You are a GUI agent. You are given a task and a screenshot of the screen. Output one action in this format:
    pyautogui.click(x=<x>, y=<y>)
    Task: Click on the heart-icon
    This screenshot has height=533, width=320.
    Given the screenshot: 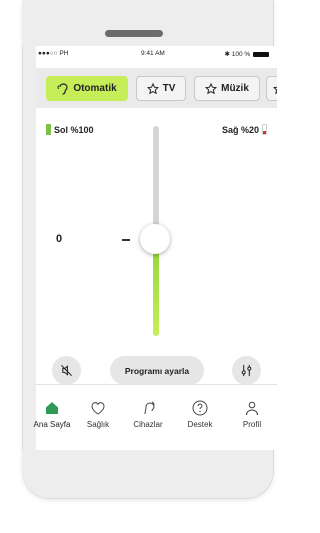 What is the action you would take?
    pyautogui.click(x=98, y=408)
    